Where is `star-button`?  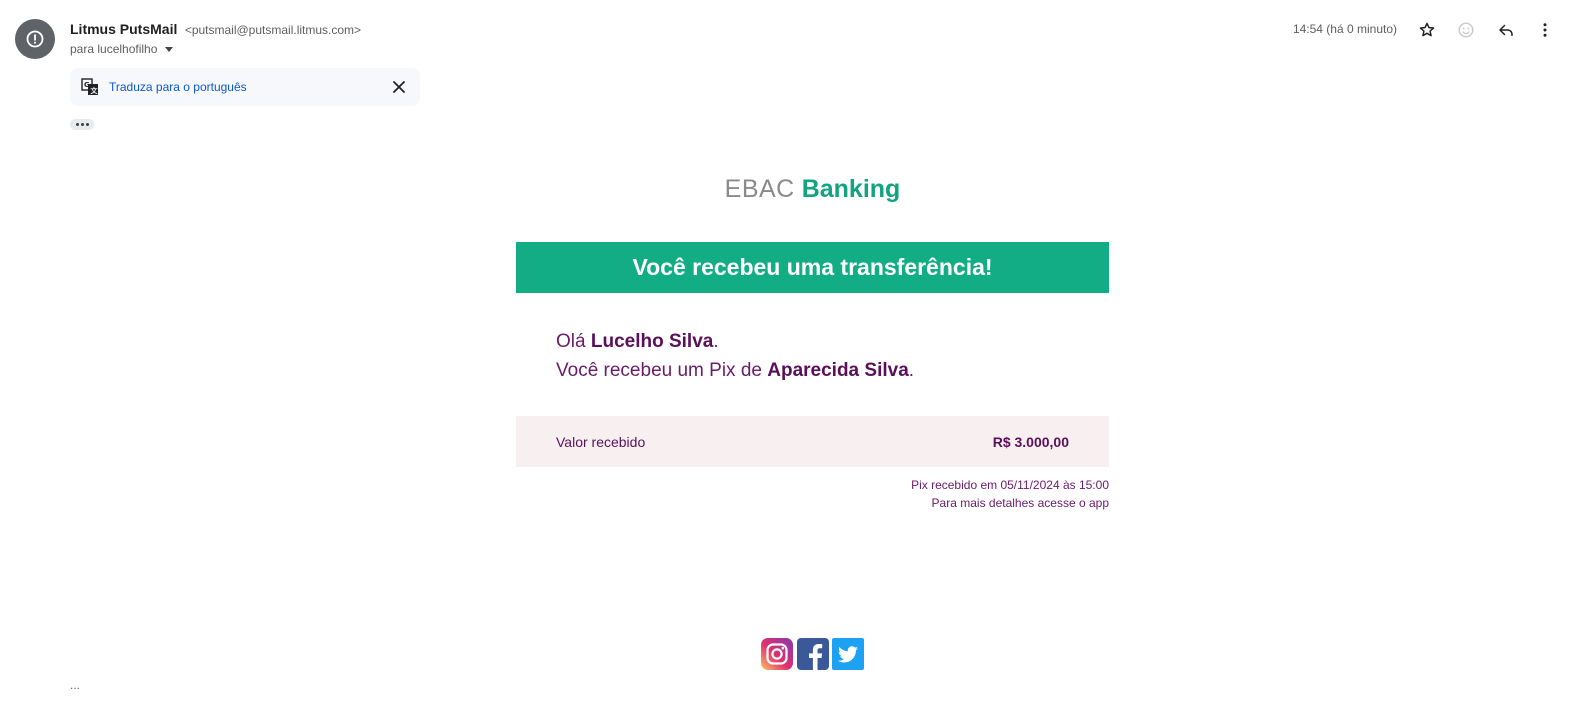
star-button is located at coordinates (1427, 30).